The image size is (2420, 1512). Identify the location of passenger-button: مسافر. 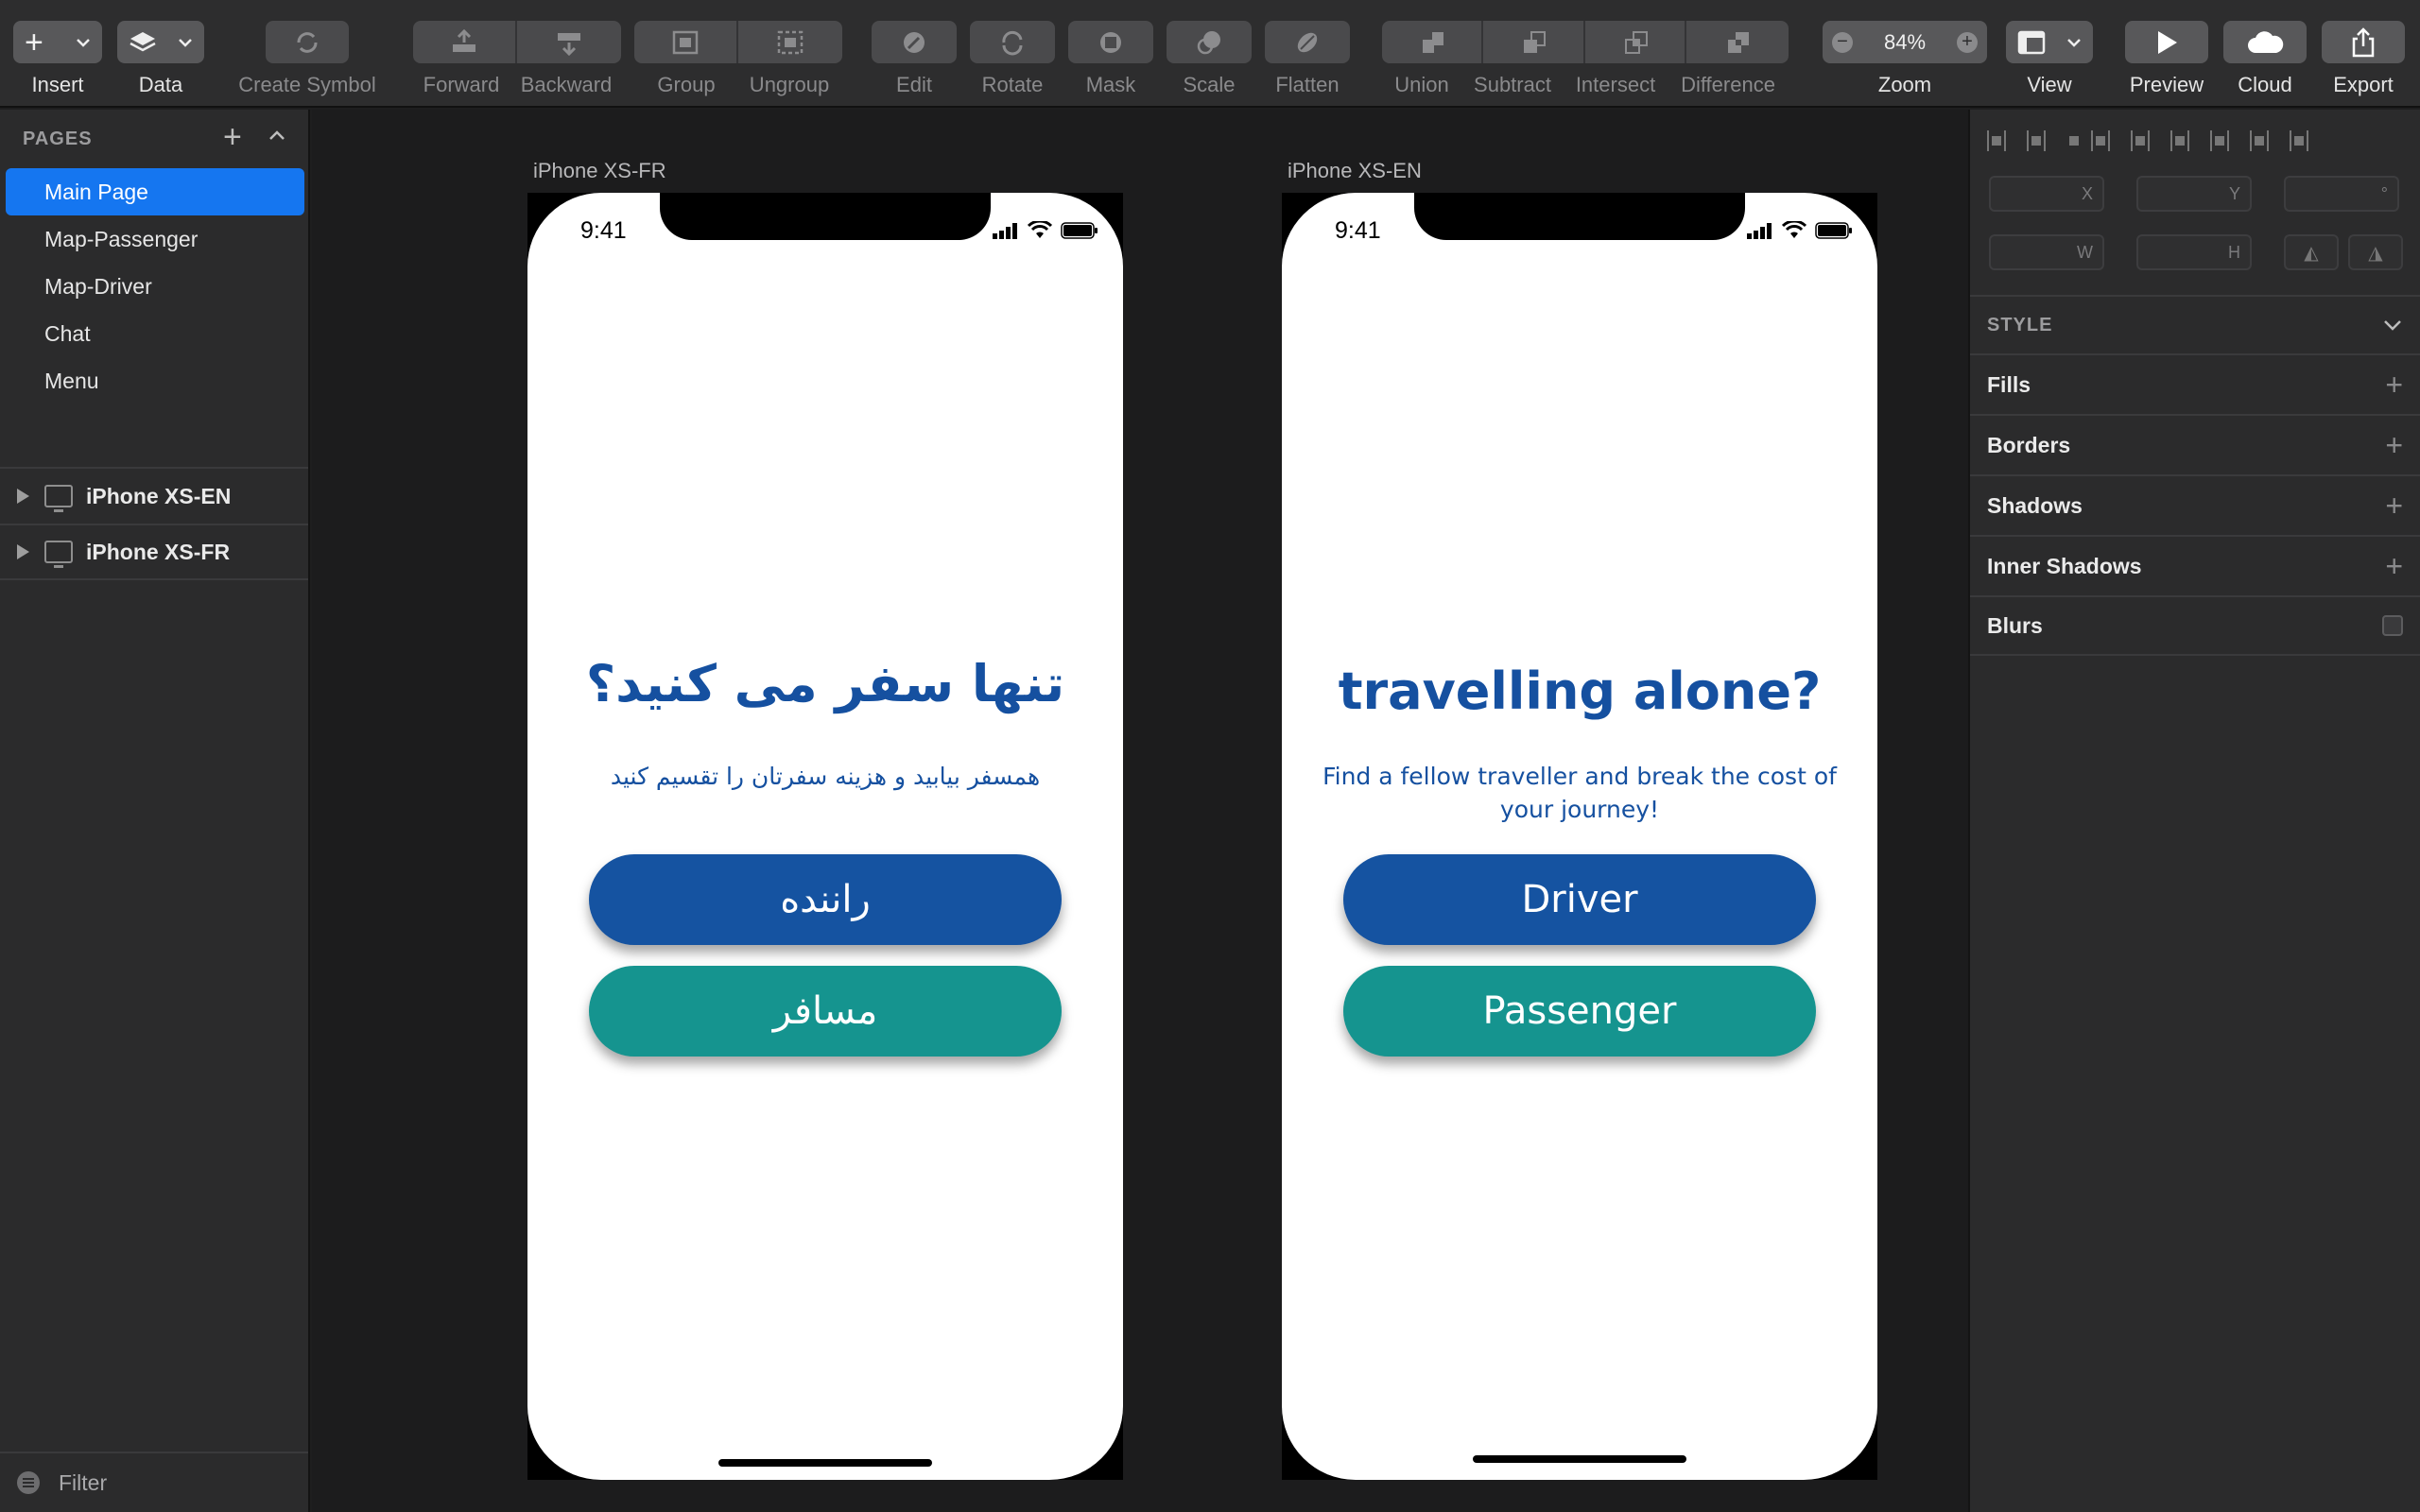
(825, 1011).